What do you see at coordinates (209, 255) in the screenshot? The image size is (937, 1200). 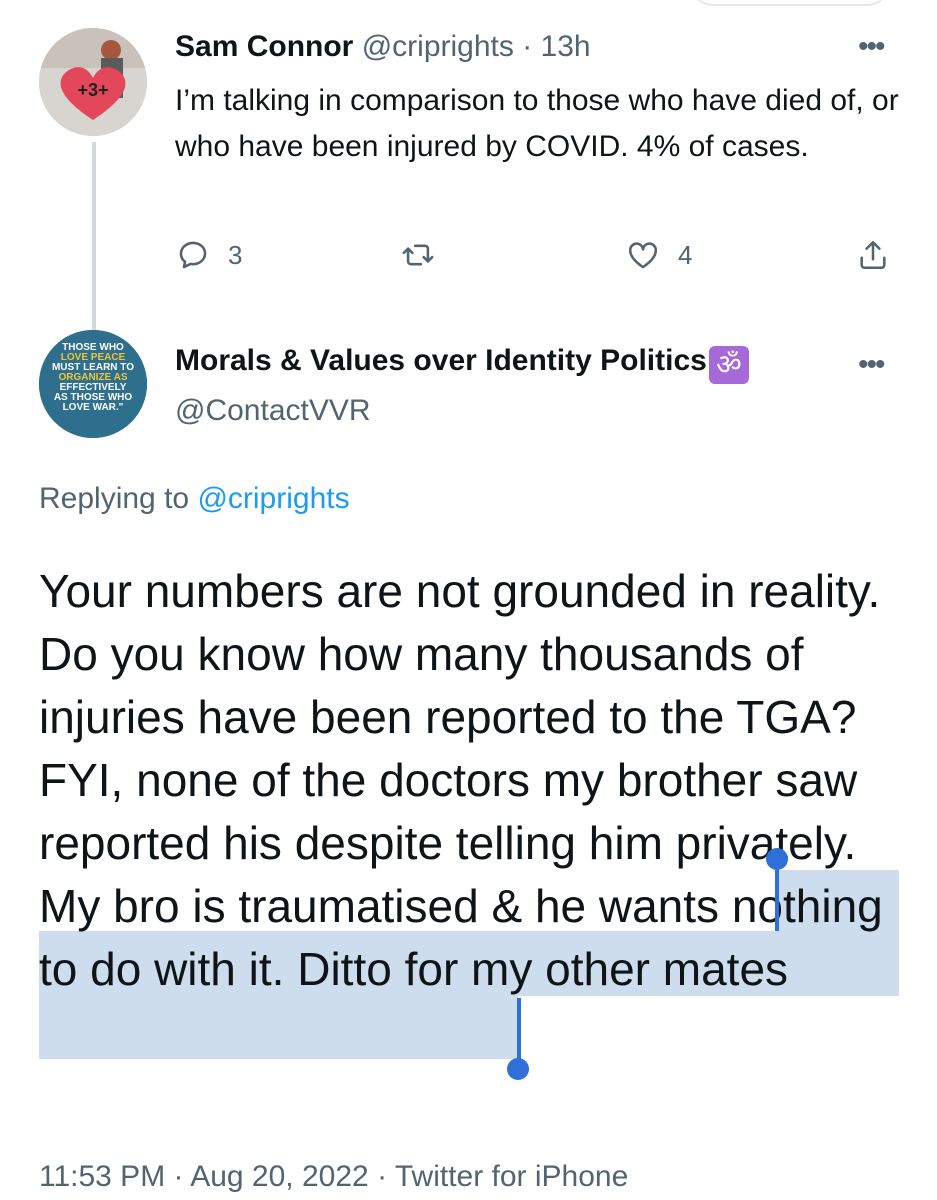 I see `reply-button: 3` at bounding box center [209, 255].